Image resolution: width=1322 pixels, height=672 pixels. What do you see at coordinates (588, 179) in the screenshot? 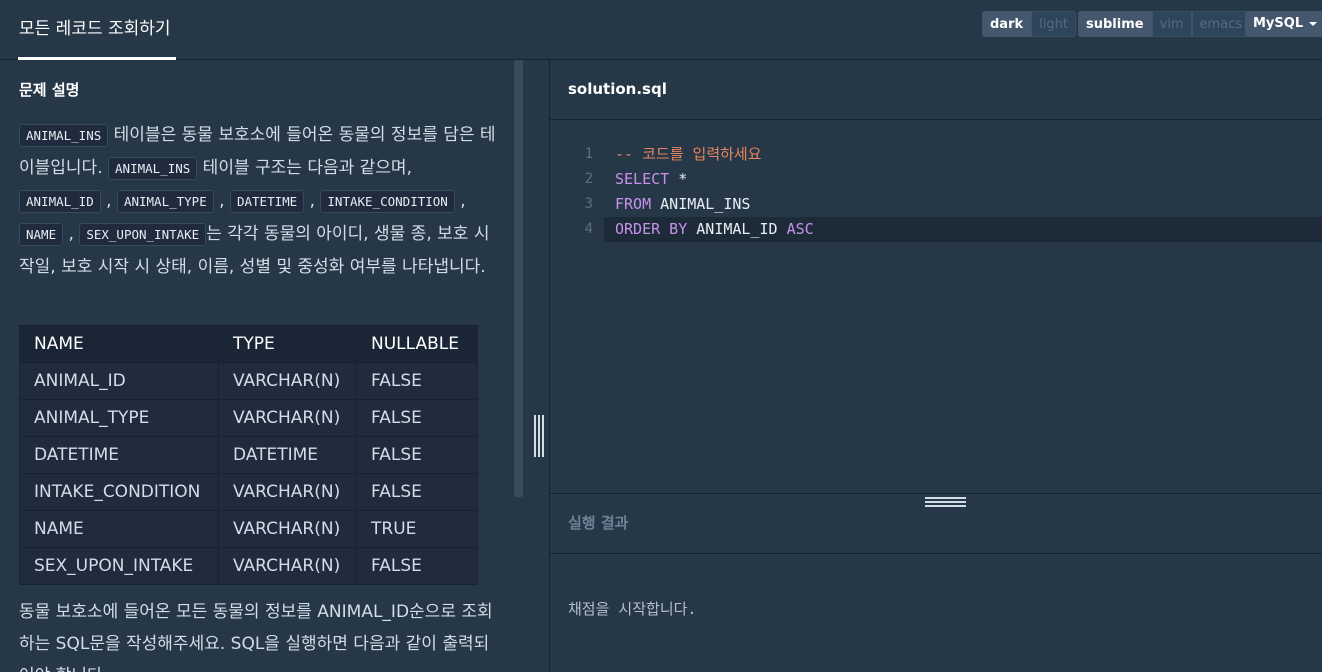
I see `line-number: 2` at bounding box center [588, 179].